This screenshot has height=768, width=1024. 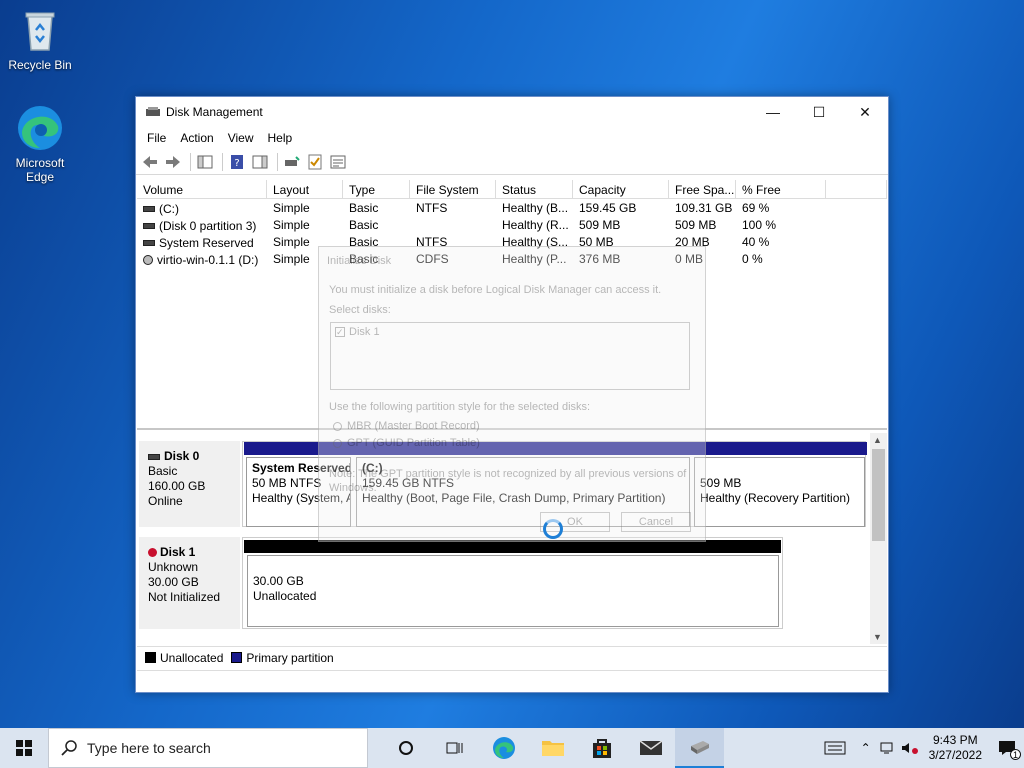 What do you see at coordinates (150, 162) in the screenshot?
I see `back-button` at bounding box center [150, 162].